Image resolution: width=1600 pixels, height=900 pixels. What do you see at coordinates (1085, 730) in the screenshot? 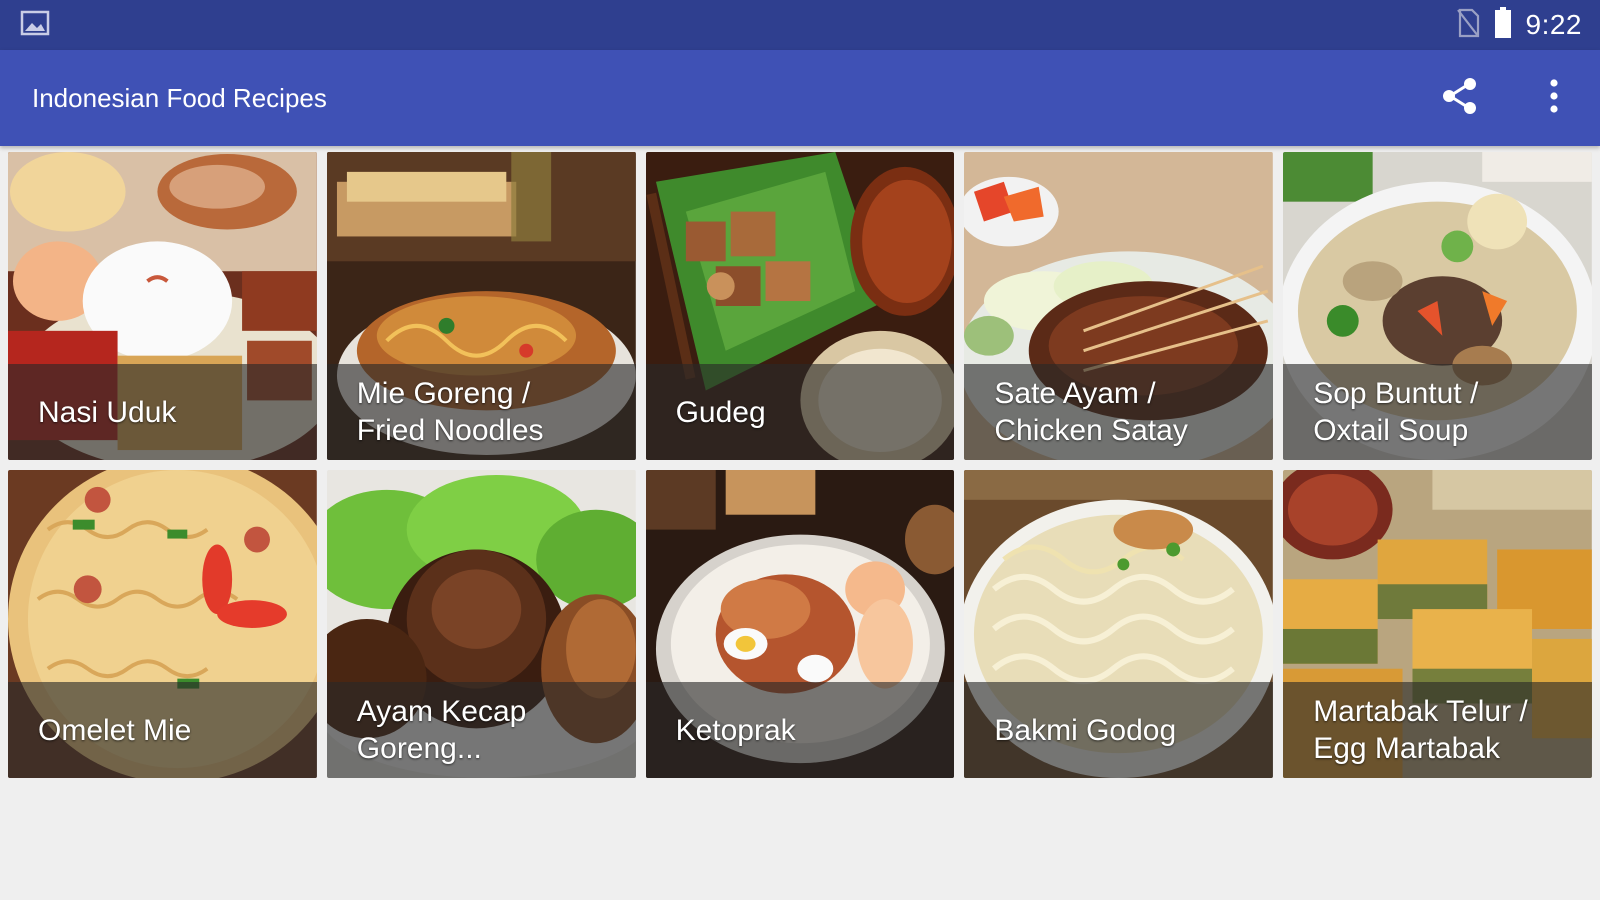
I see `recipe-title: Bakmi Godog` at bounding box center [1085, 730].